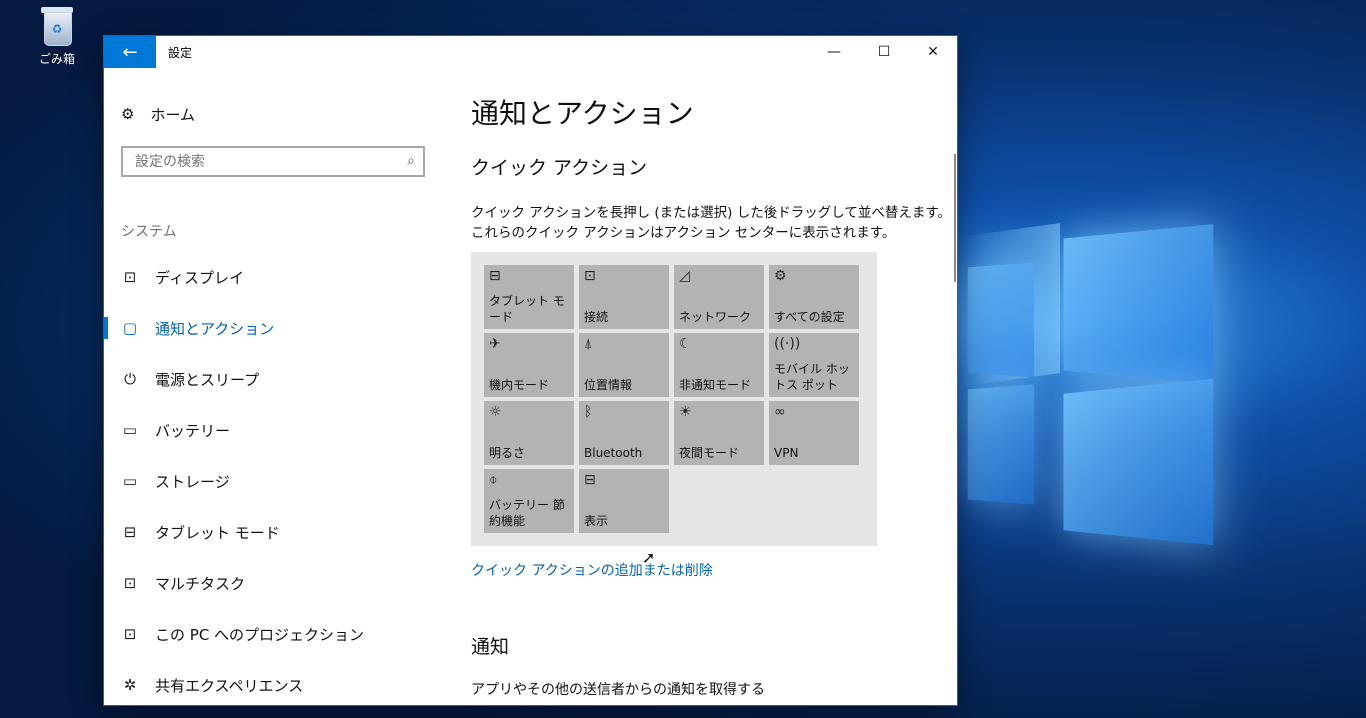 This screenshot has height=718, width=1366. Describe the element at coordinates (812, 377) in the screenshot. I see `tile-label: モバイル ホットス ポット` at that location.